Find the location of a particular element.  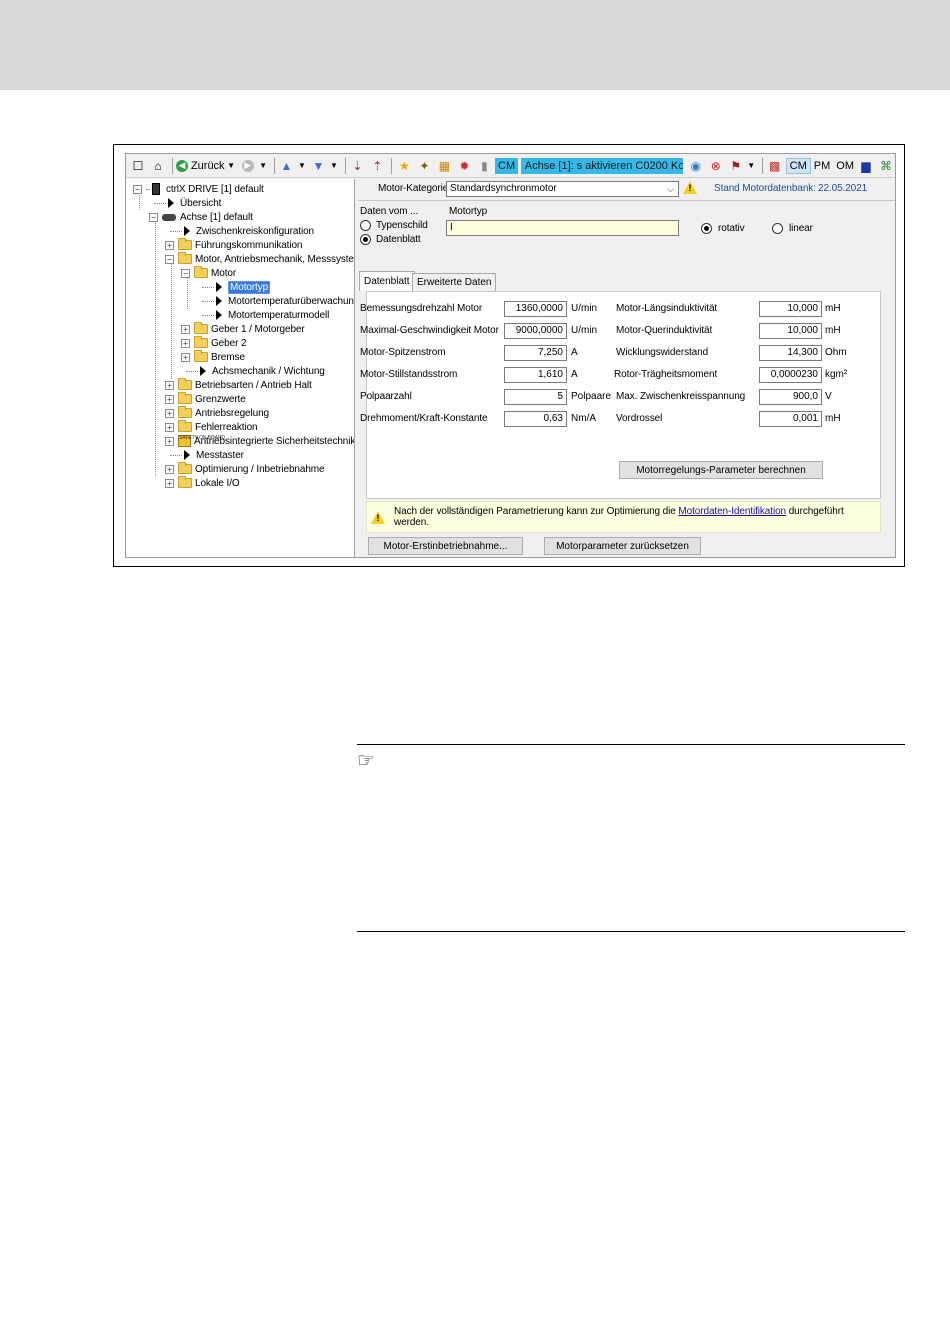

tree-item-motor-mech: − Motor, Antriebsmechanik, Messsyster is located at coordinates (259, 259).